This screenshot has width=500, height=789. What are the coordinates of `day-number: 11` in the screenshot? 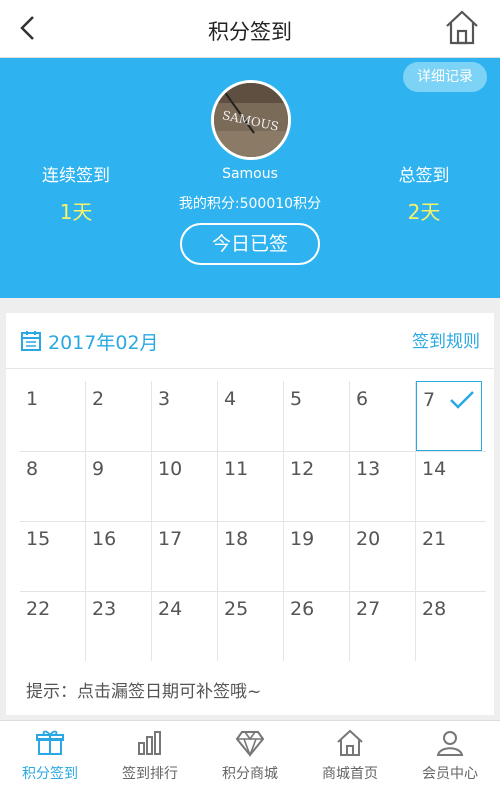 It's located at (236, 469).